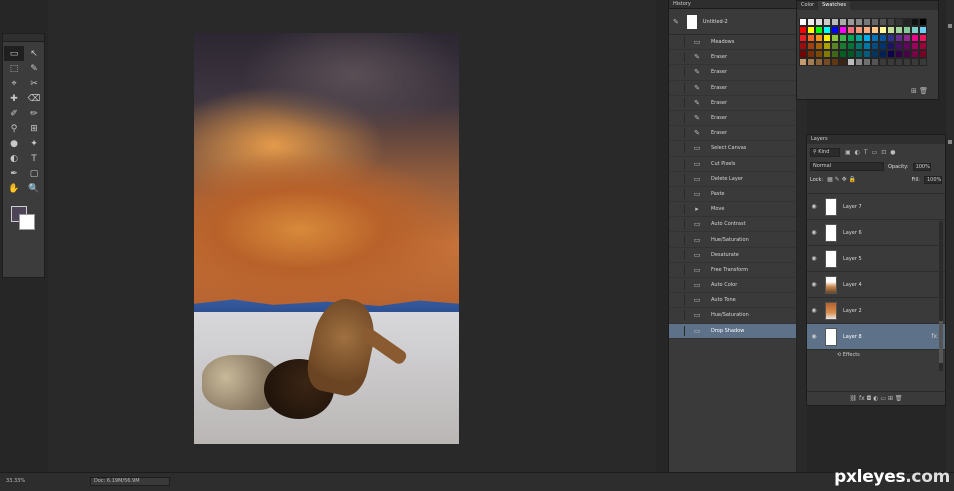 This screenshot has height=491, width=954. I want to click on tool-button: ⬚, so click(14, 68).